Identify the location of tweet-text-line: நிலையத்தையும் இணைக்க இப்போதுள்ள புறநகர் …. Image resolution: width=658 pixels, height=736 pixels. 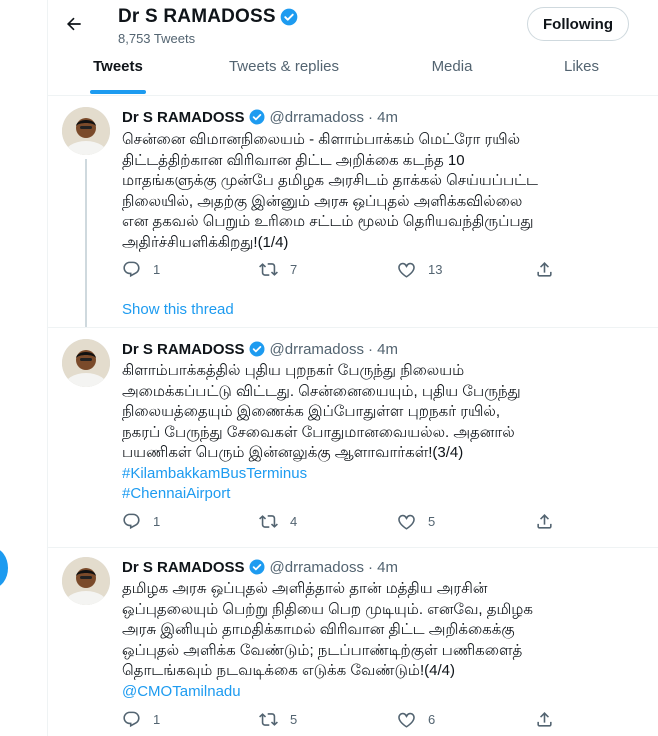
(311, 411).